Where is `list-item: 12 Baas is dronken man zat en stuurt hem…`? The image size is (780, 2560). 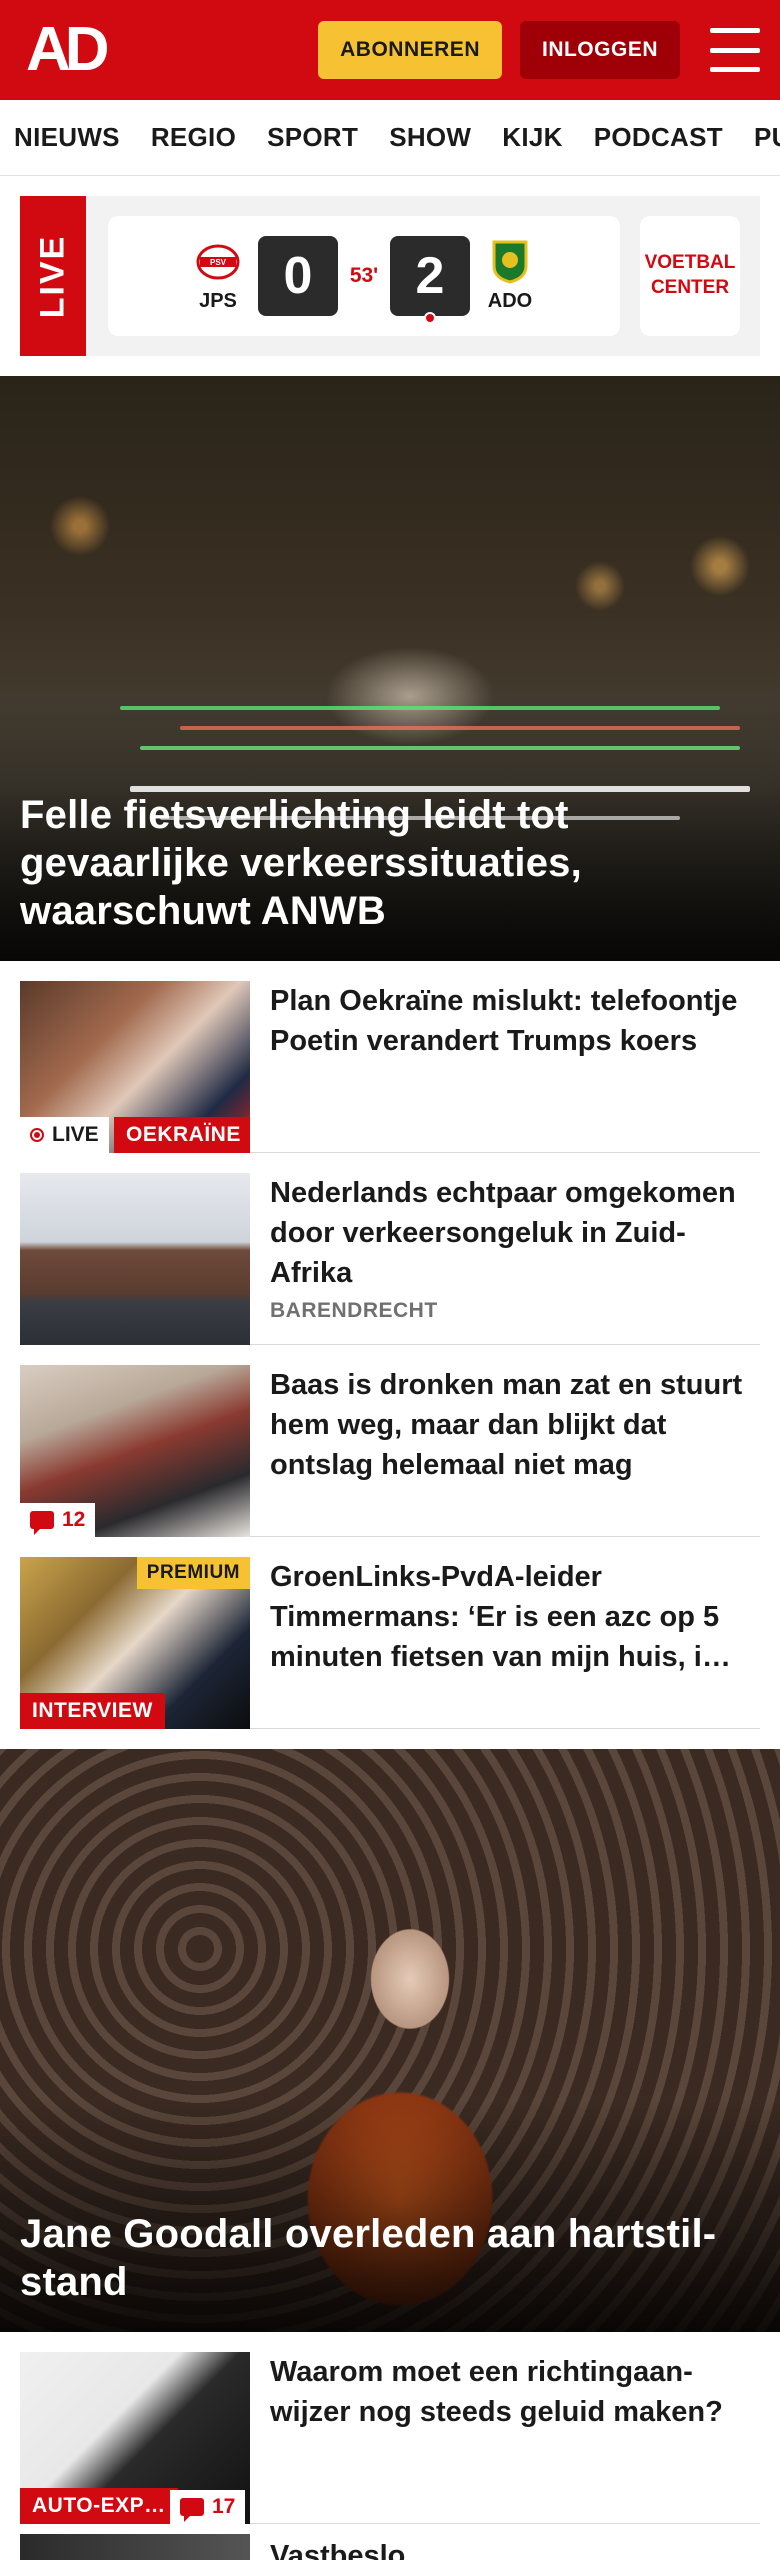
list-item: 12 Baas is dronken man zat en stuurt hem… is located at coordinates (390, 1441).